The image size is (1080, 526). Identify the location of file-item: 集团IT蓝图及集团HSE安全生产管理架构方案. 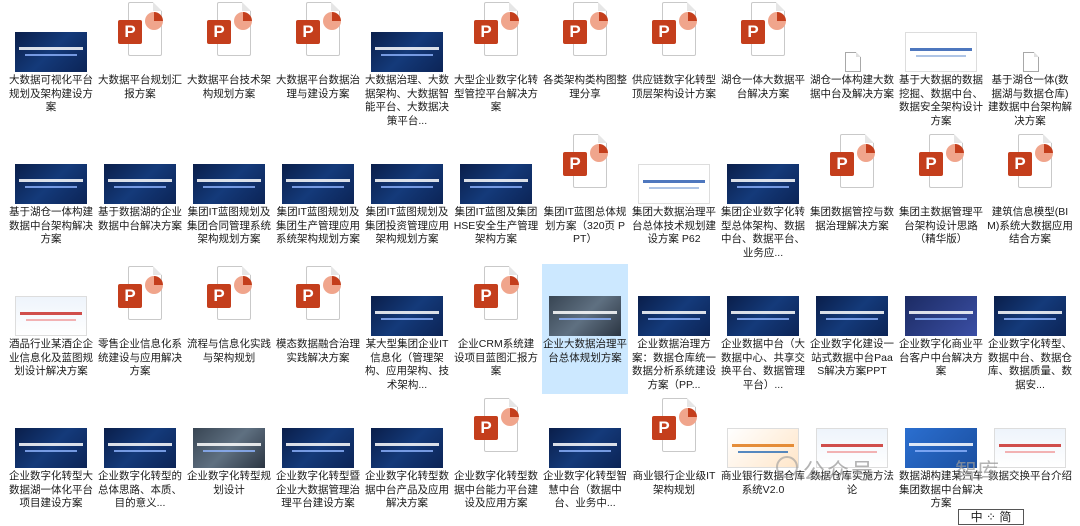
(496, 197).